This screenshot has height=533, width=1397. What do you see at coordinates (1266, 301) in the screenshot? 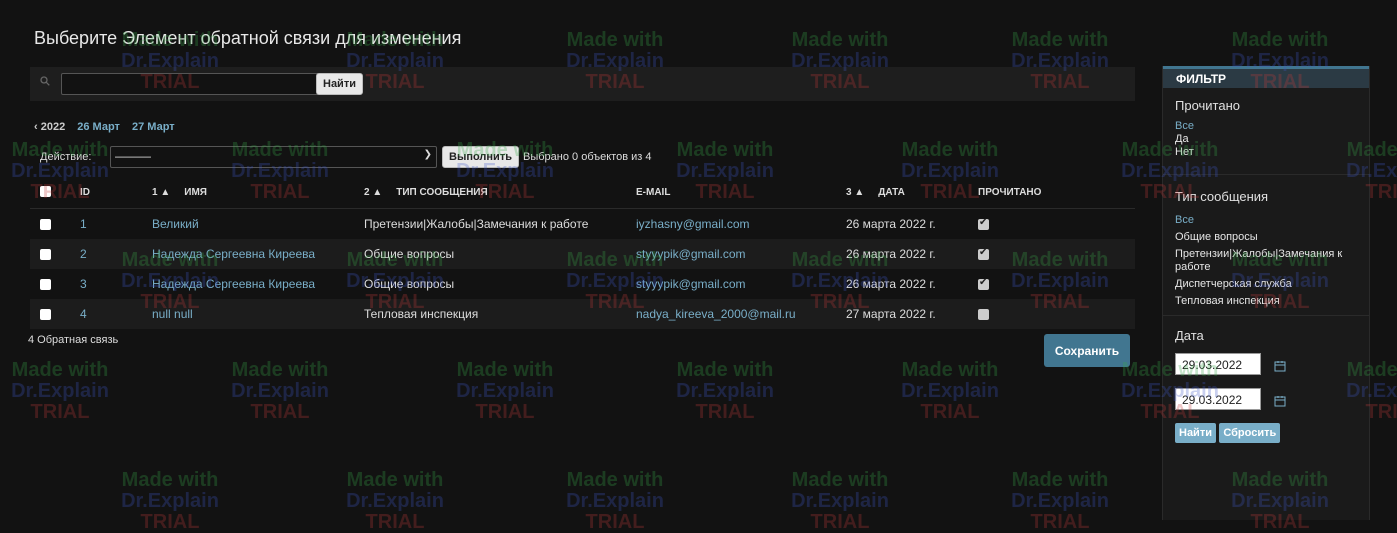
I see `filter-type-option: Тепловая инспекция` at bounding box center [1266, 301].